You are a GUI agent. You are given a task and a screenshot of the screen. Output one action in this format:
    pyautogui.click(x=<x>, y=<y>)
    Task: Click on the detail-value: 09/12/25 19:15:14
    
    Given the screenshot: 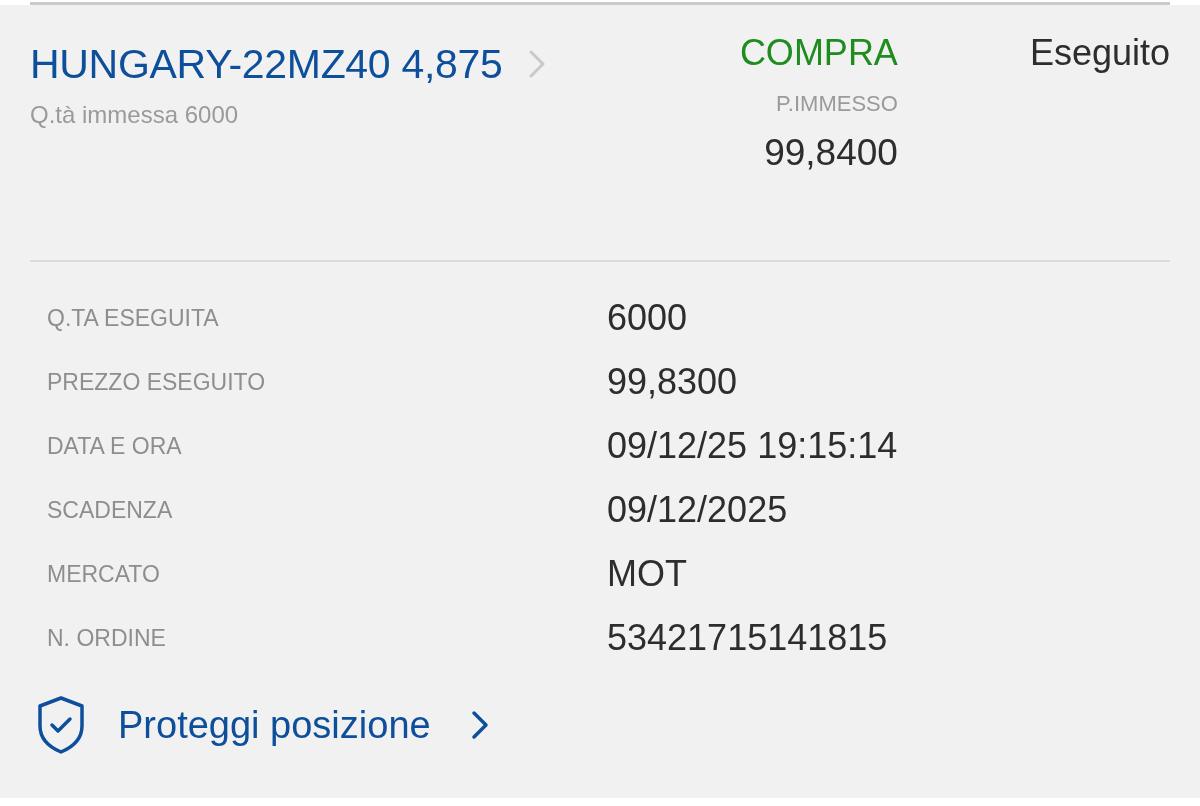 What is the action you would take?
    pyautogui.click(x=752, y=446)
    